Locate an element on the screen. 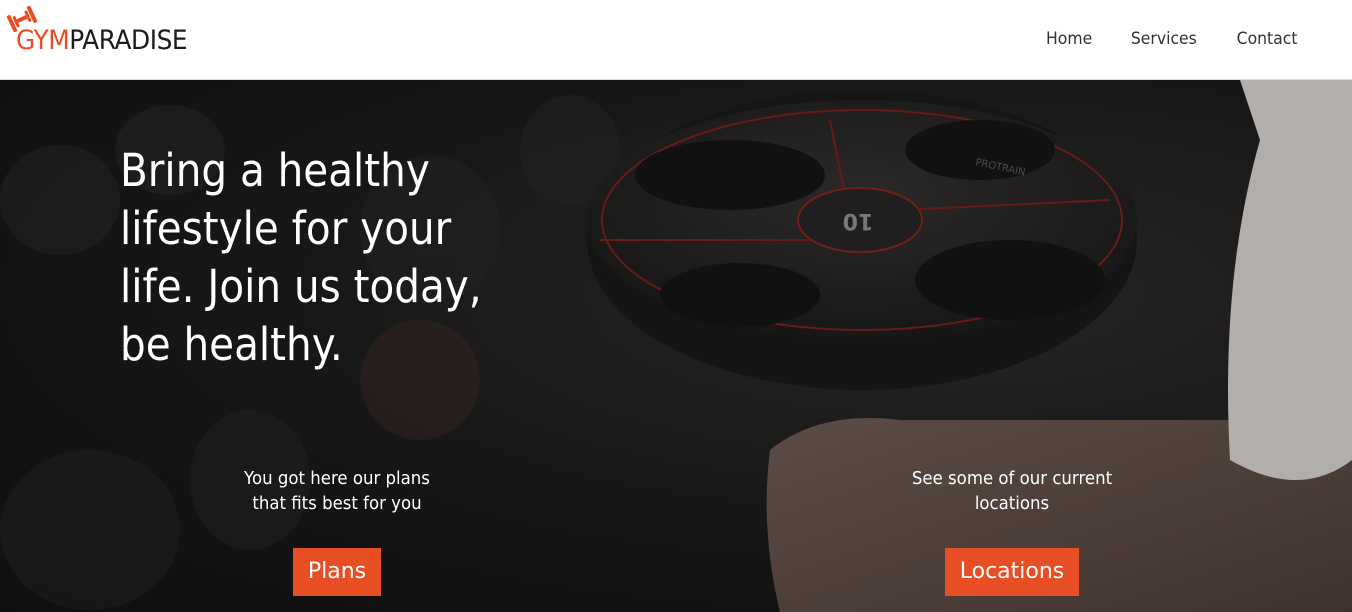 The width and height of the screenshot is (1352, 612). brand-name: GYMPARADISE is located at coordinates (102, 40).